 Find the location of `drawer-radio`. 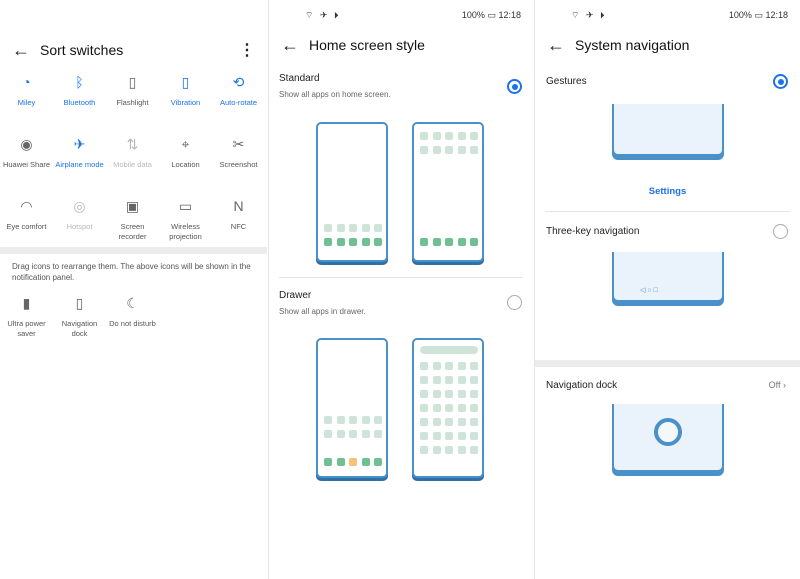

drawer-radio is located at coordinates (514, 302).